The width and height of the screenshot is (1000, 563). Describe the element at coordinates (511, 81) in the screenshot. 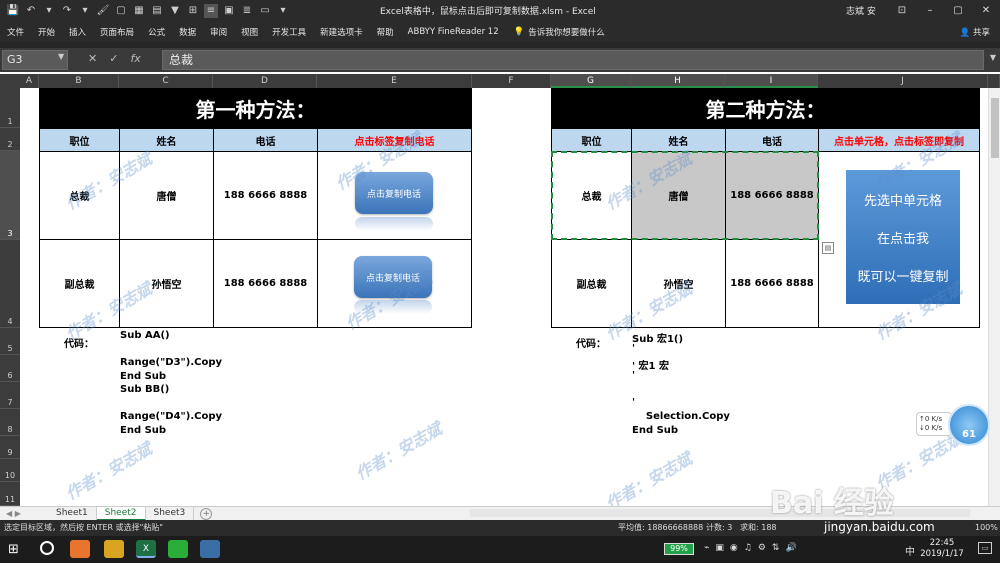

I see `col-header-f: F` at that location.